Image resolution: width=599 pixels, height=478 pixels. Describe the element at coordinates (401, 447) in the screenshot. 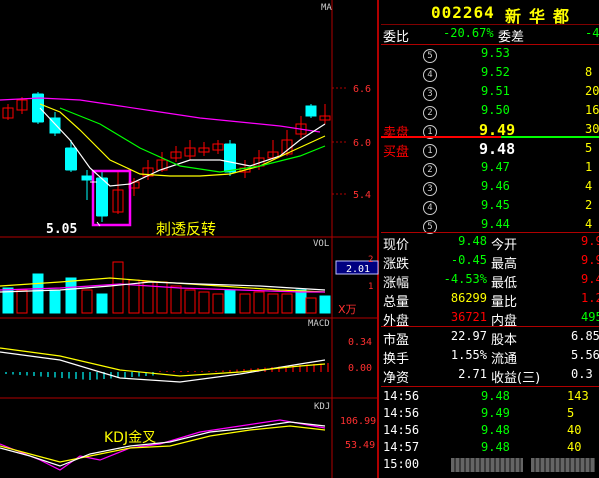

I see `tick-time: 14:57` at that location.